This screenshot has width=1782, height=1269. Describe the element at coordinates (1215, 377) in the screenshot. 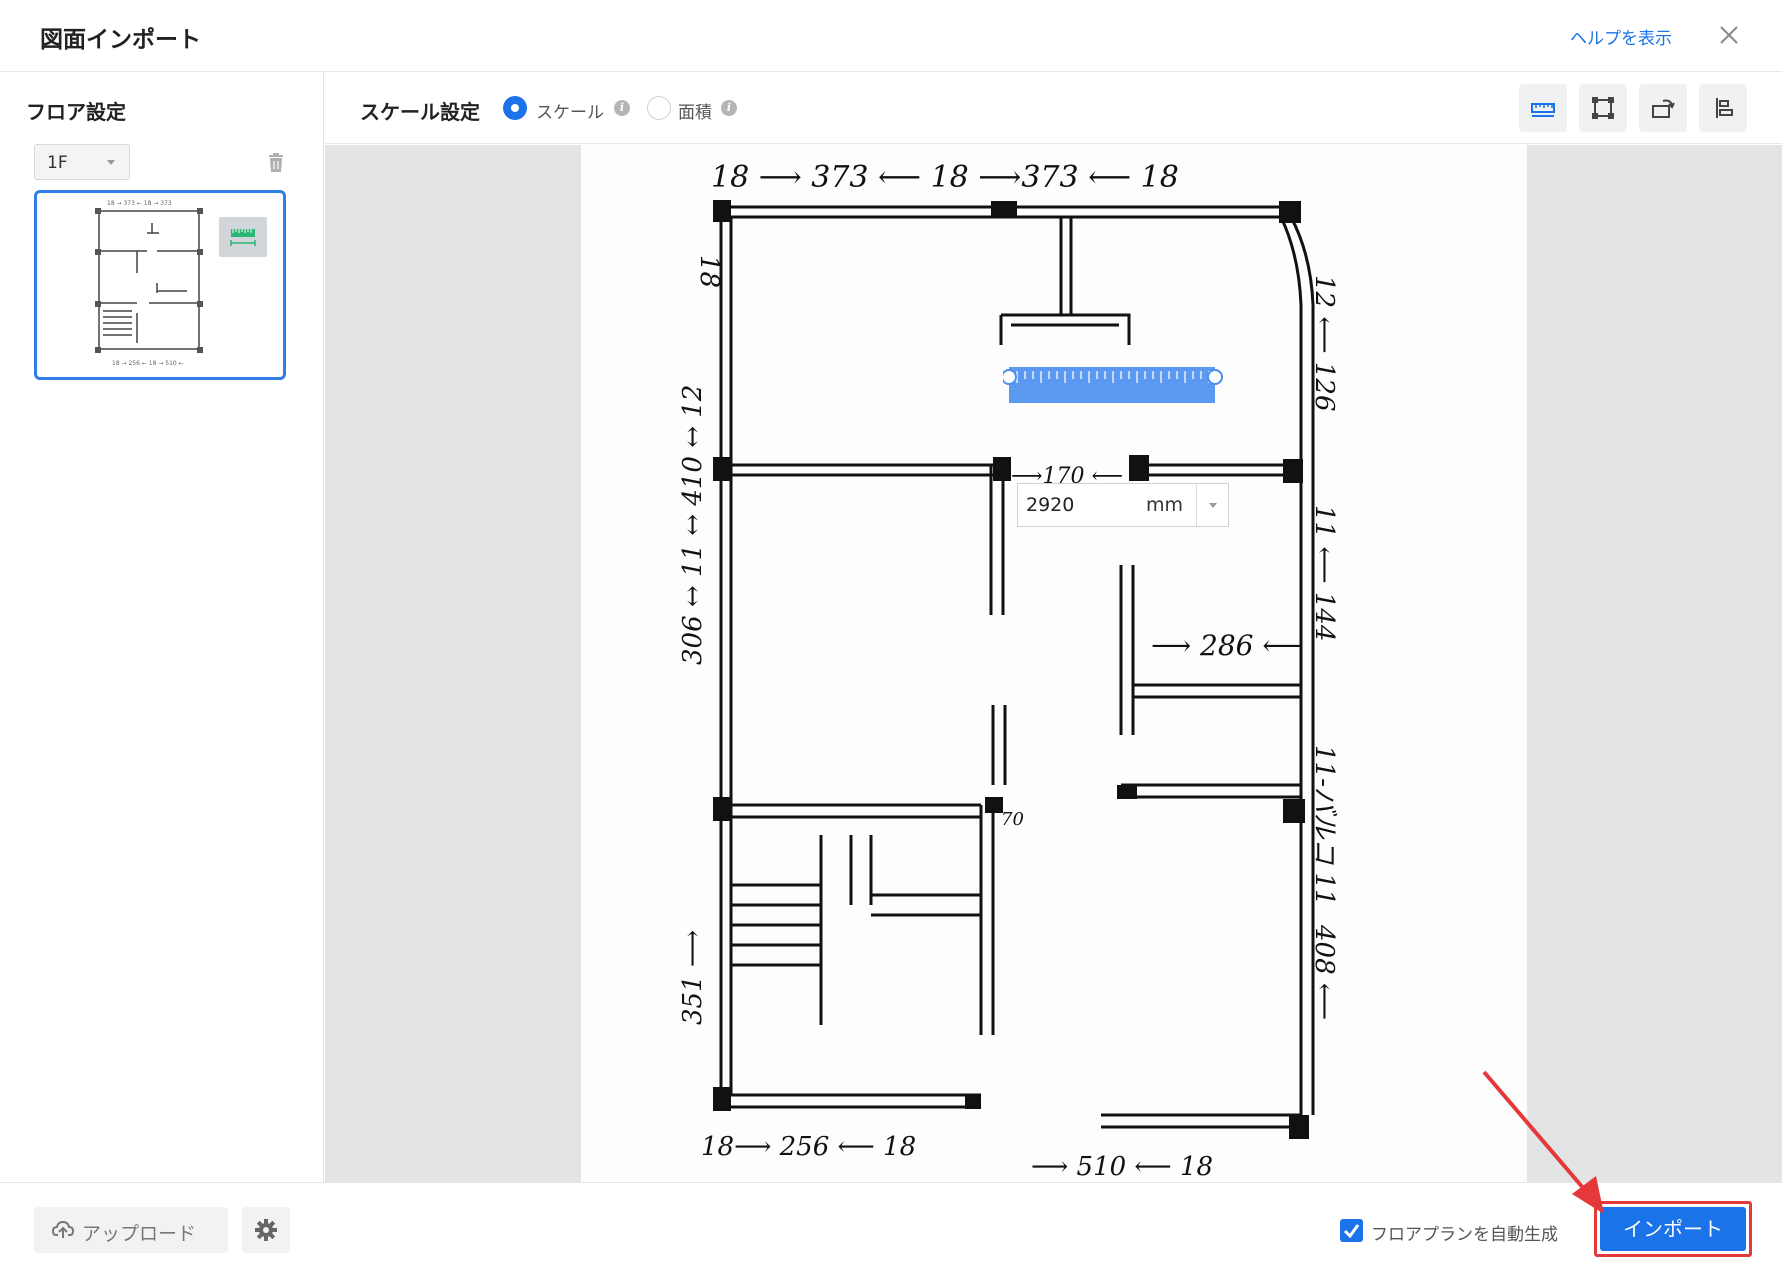

I see `ruler-handle-right` at that location.